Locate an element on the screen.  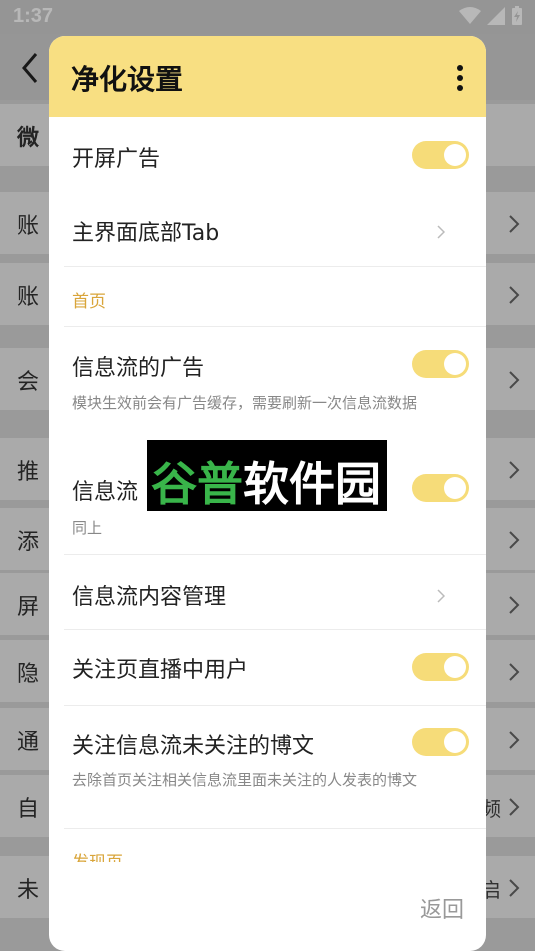
row-label: 信息流的广告 is located at coordinates (138, 368).